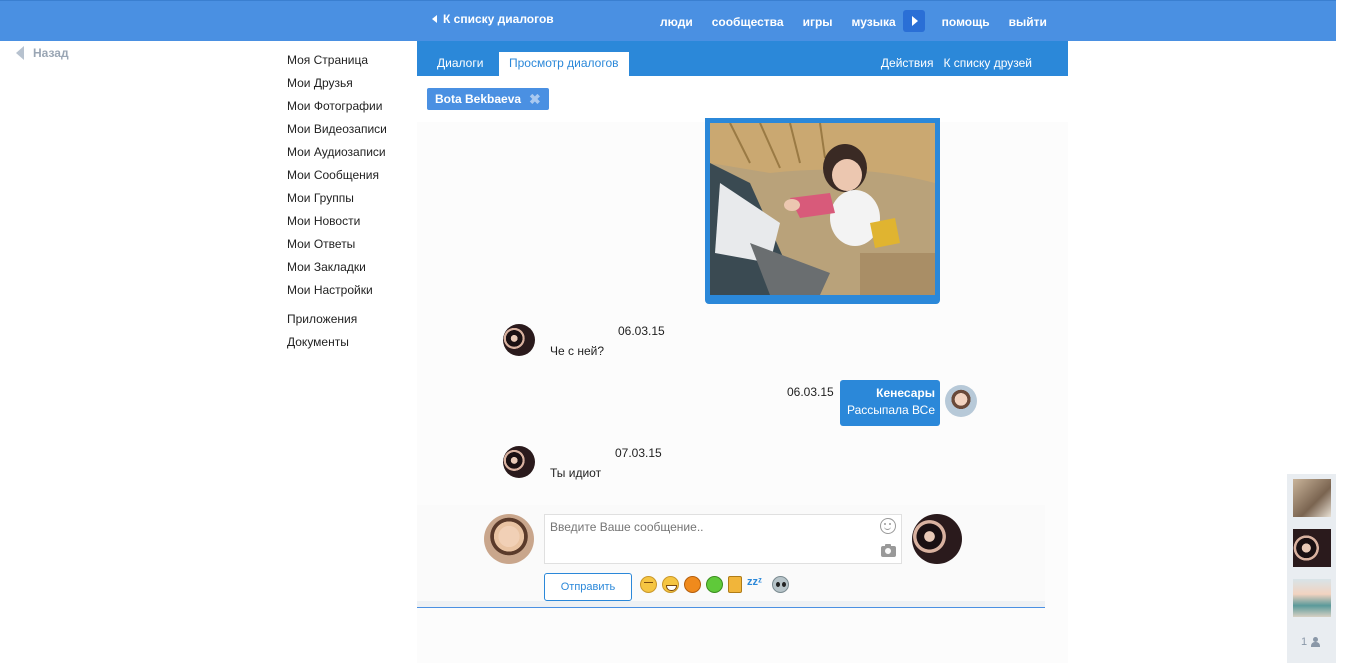 The image size is (1348, 663). What do you see at coordinates (757, 584) in the screenshot?
I see `zzz-icon: zzᶻ` at bounding box center [757, 584].